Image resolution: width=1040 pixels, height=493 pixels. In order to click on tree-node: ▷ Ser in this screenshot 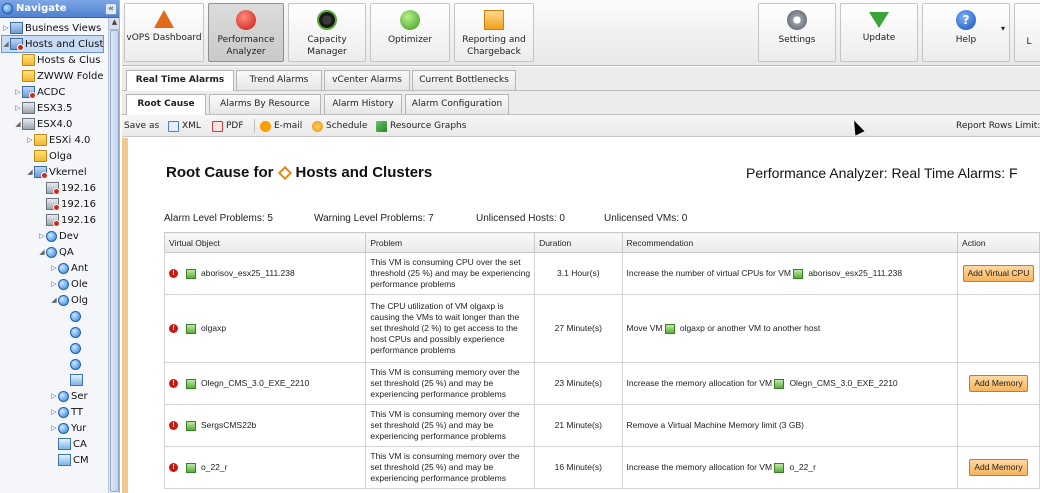, I will do `click(69, 396)`.